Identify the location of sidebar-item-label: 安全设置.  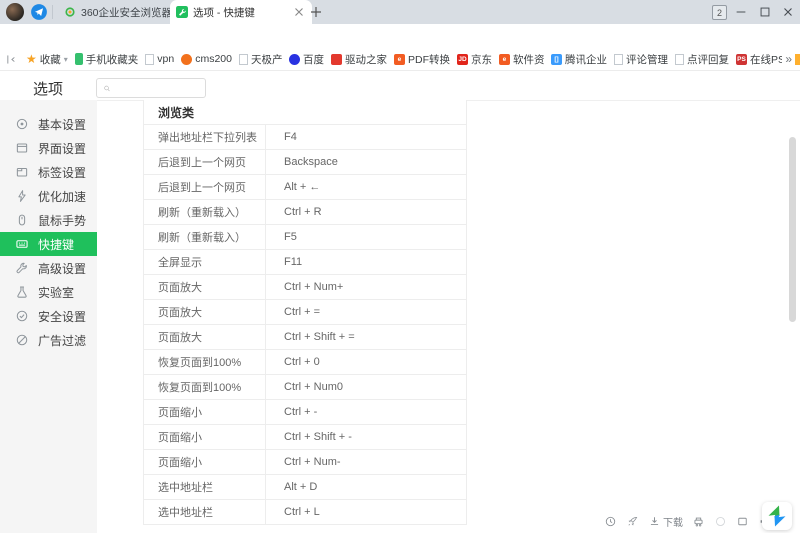
(62, 316).